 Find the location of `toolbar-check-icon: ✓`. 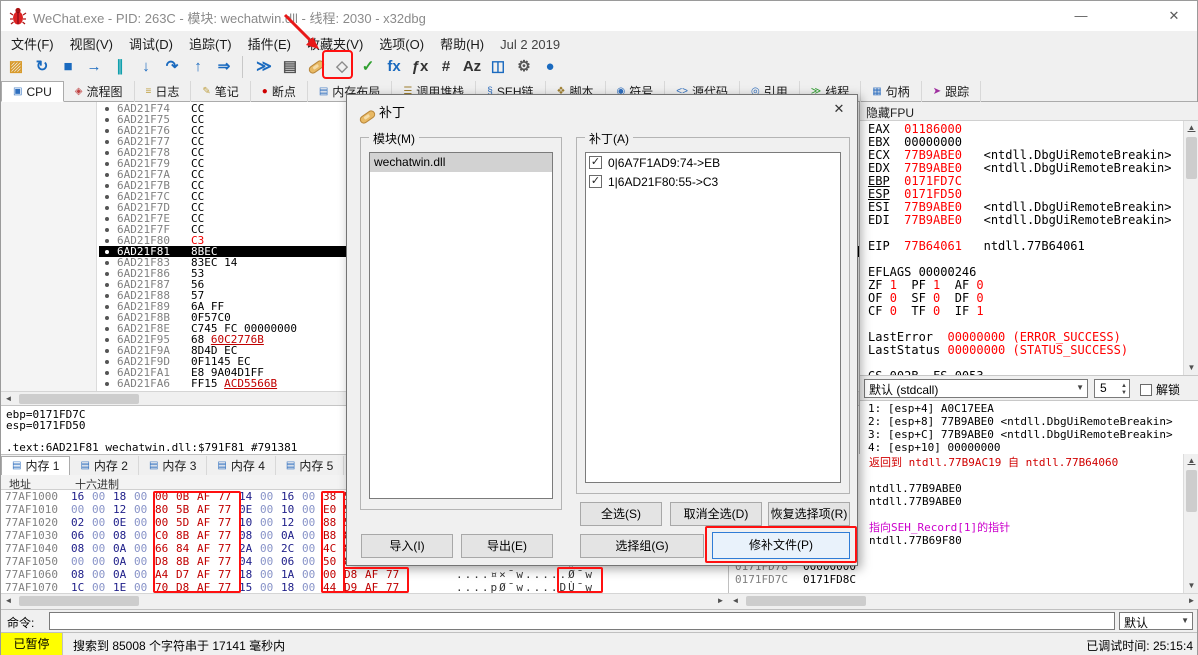

toolbar-check-icon: ✓ is located at coordinates (368, 67).